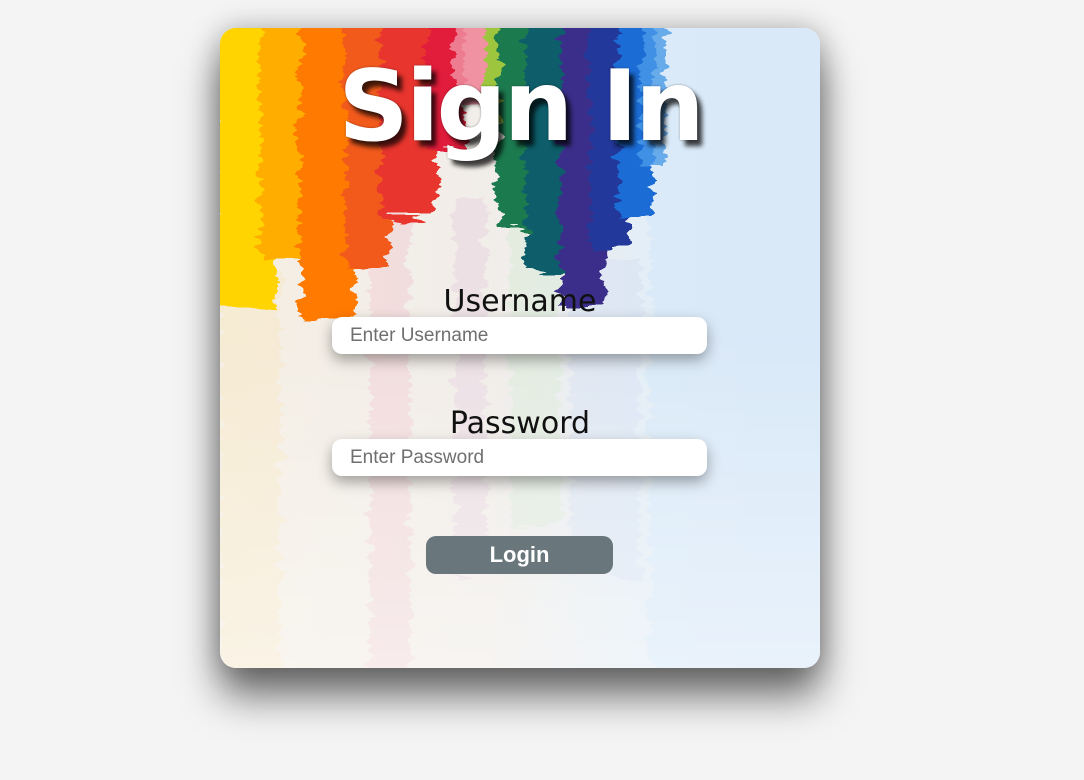  What do you see at coordinates (519, 555) in the screenshot?
I see `login-button: Login` at bounding box center [519, 555].